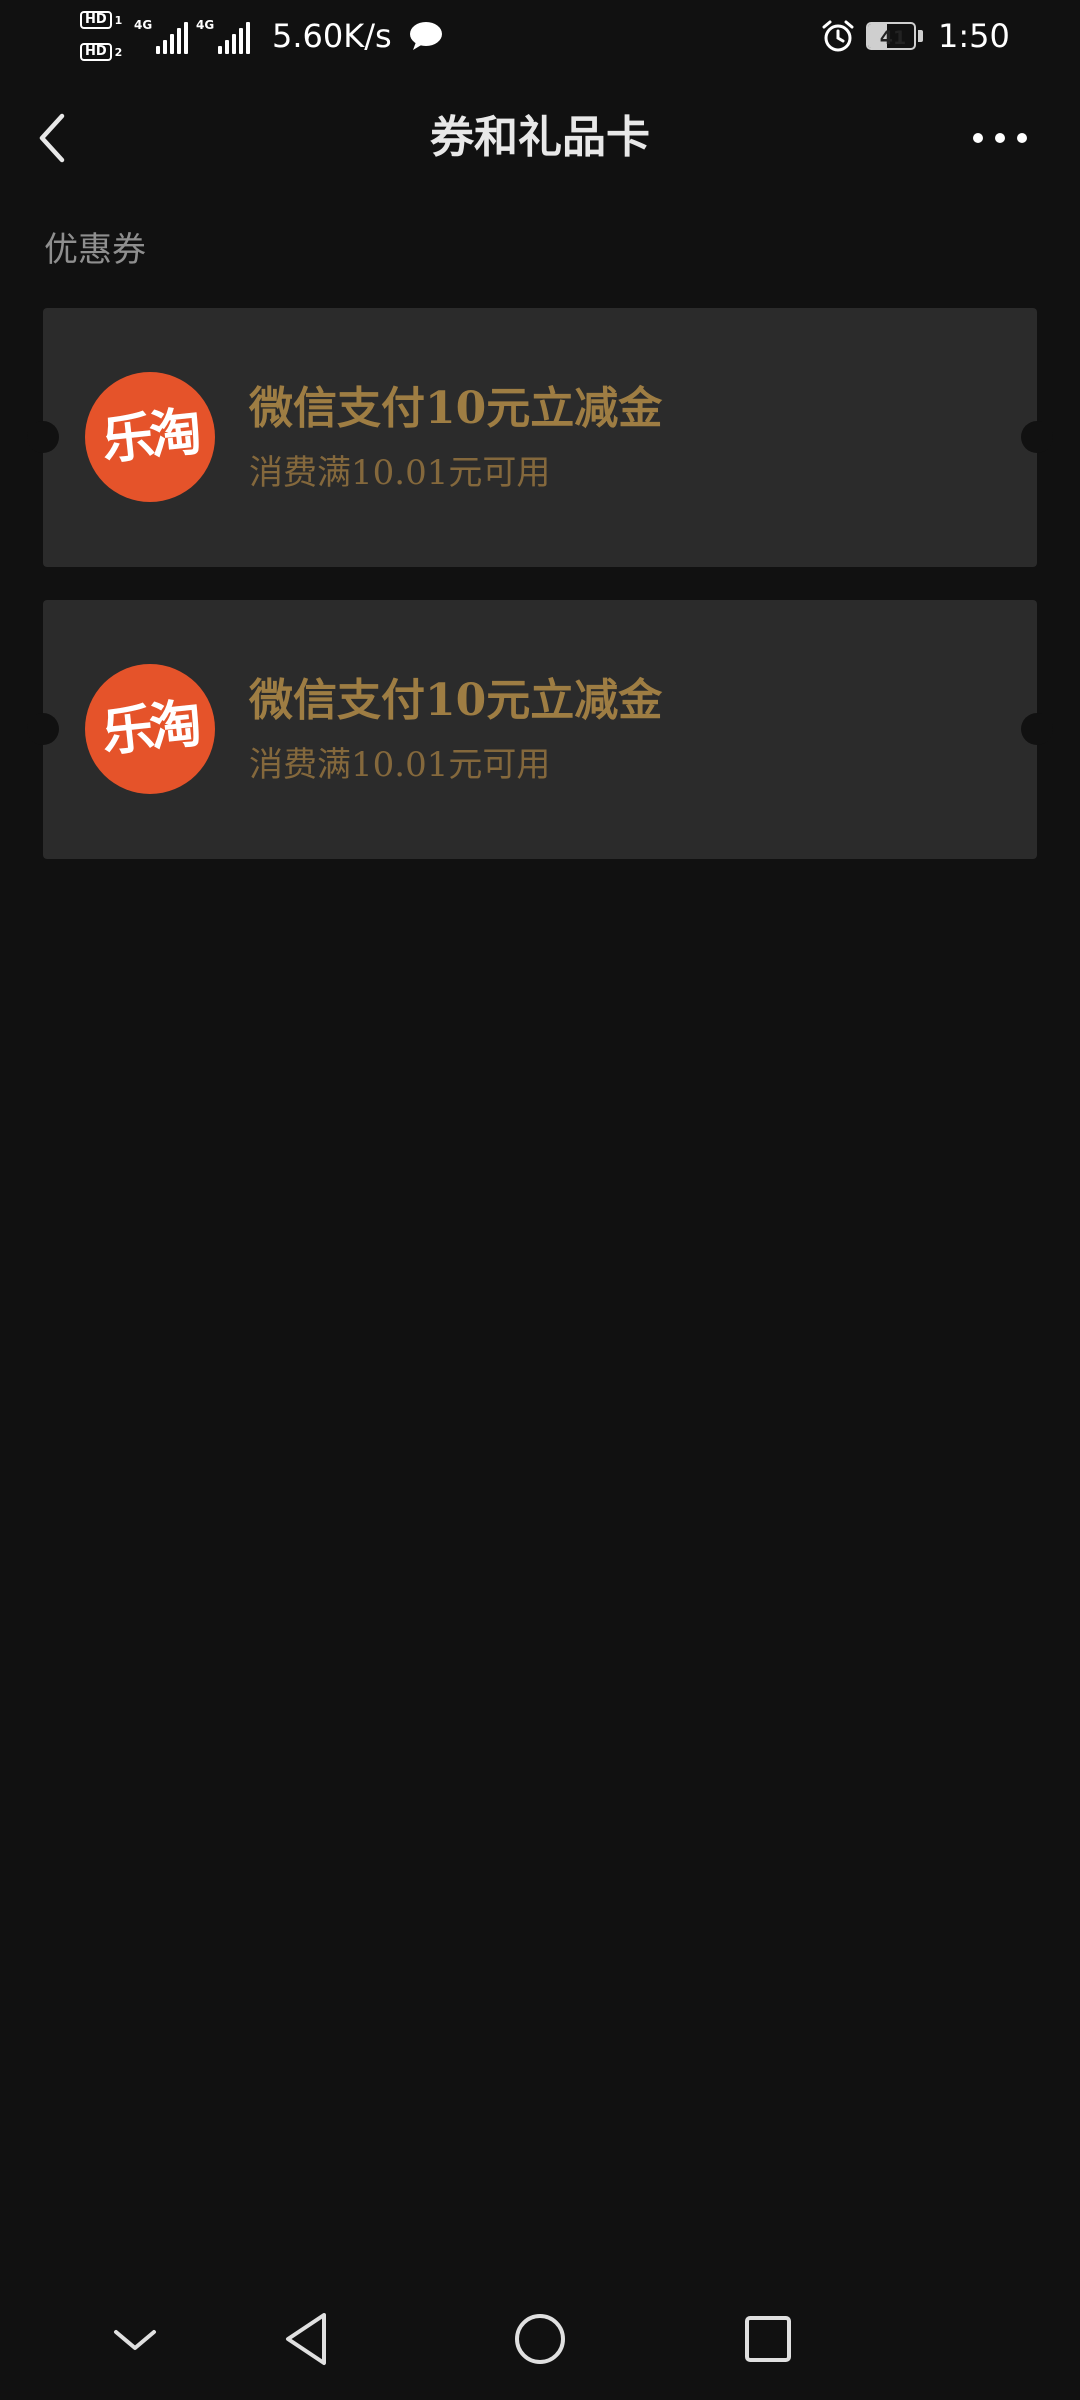 This screenshot has width=1080, height=2400. I want to click on signal-1-icon: 4G, so click(164, 34).